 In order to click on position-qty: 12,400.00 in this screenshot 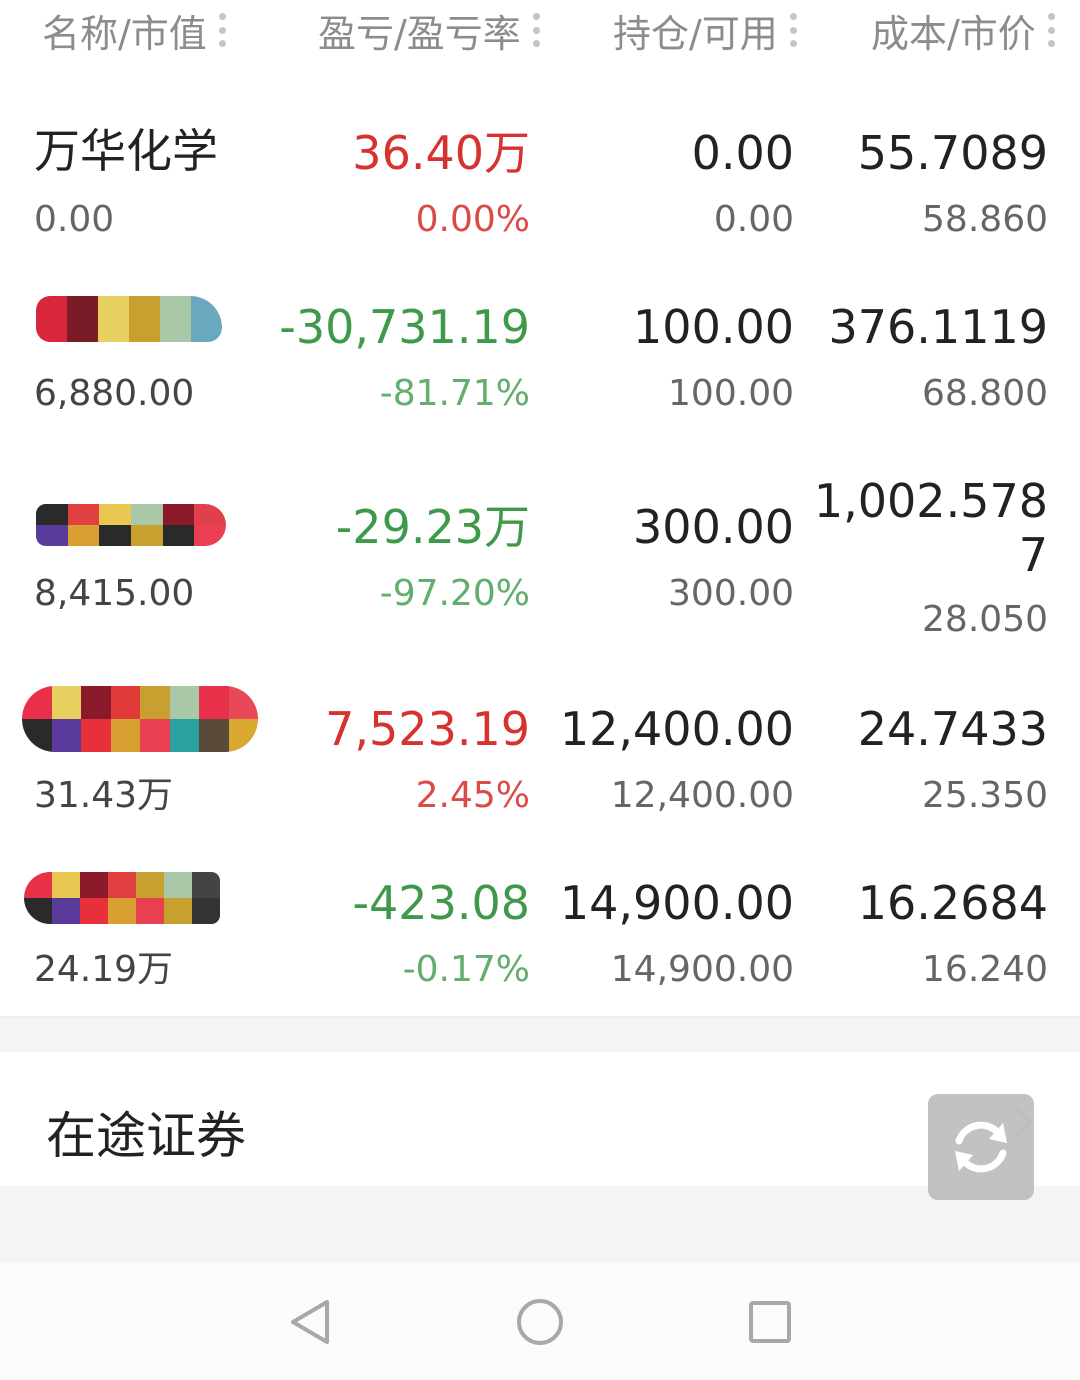, I will do `click(676, 729)`.